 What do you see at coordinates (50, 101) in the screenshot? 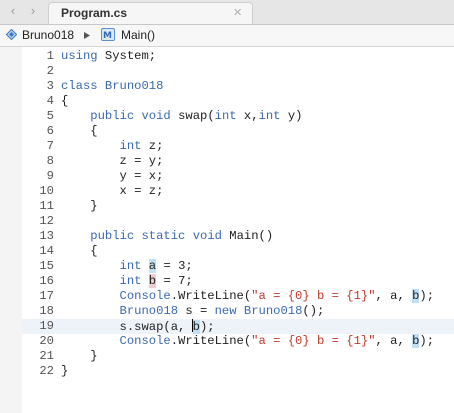
I see `line-number: 4` at bounding box center [50, 101].